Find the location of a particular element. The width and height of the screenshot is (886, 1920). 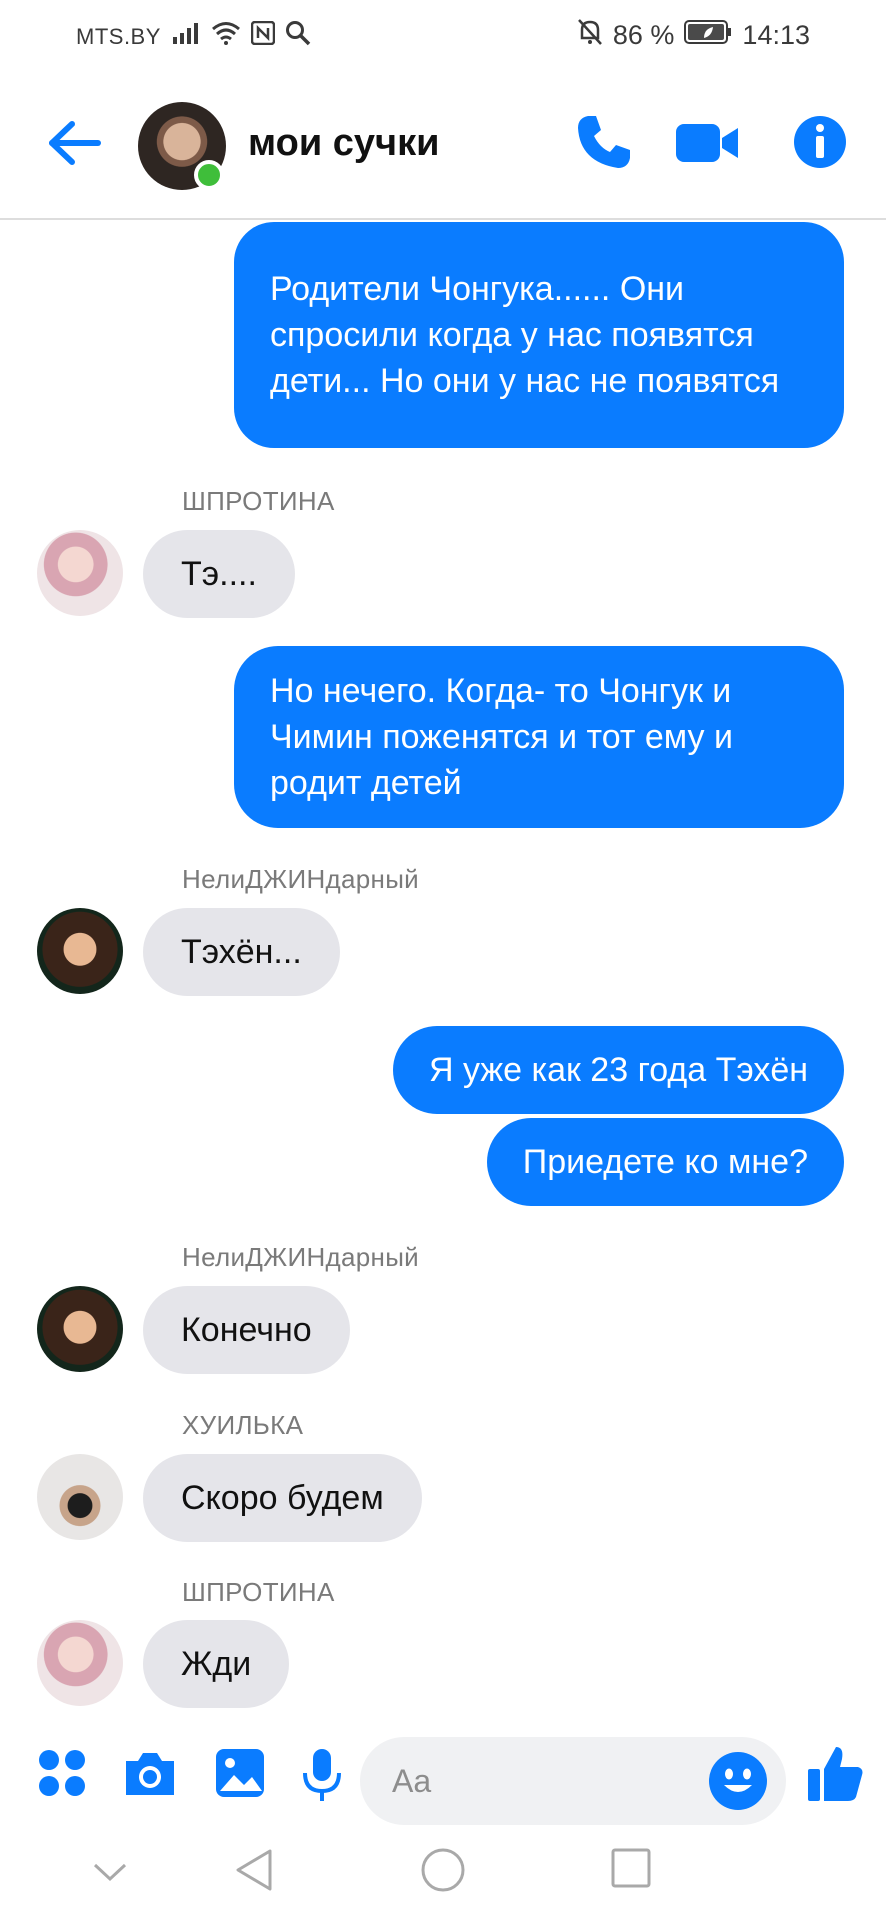

search-icon is located at coordinates (298, 36).